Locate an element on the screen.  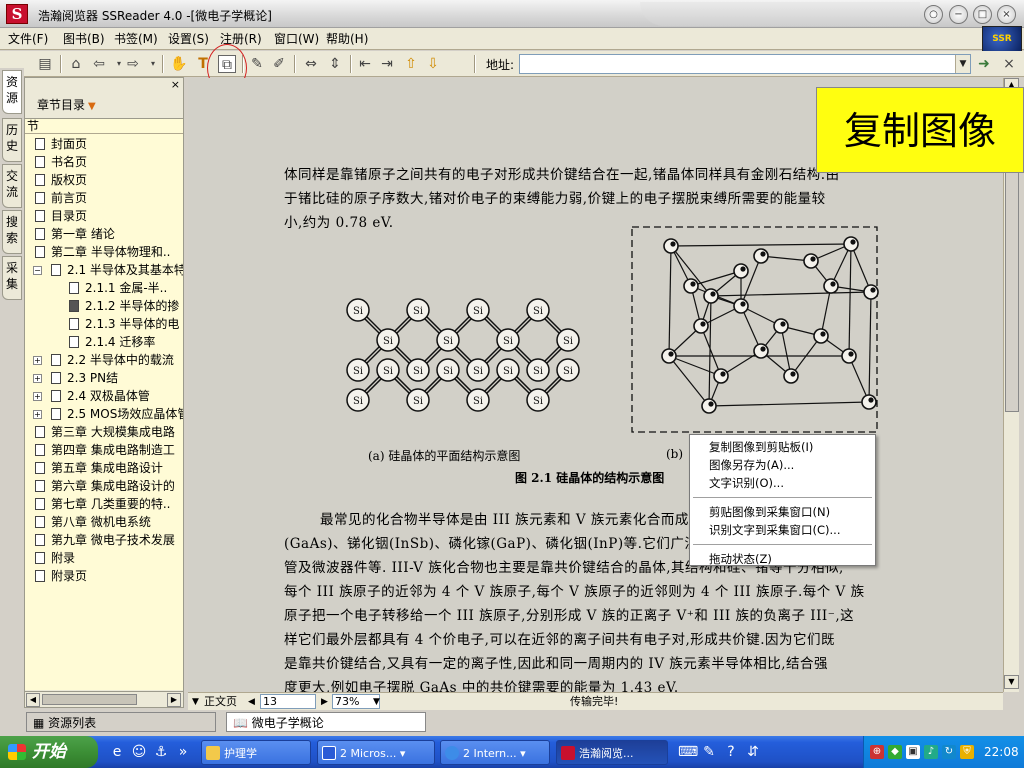
fit-height-icon: ⇕ is located at coordinates (335, 64).